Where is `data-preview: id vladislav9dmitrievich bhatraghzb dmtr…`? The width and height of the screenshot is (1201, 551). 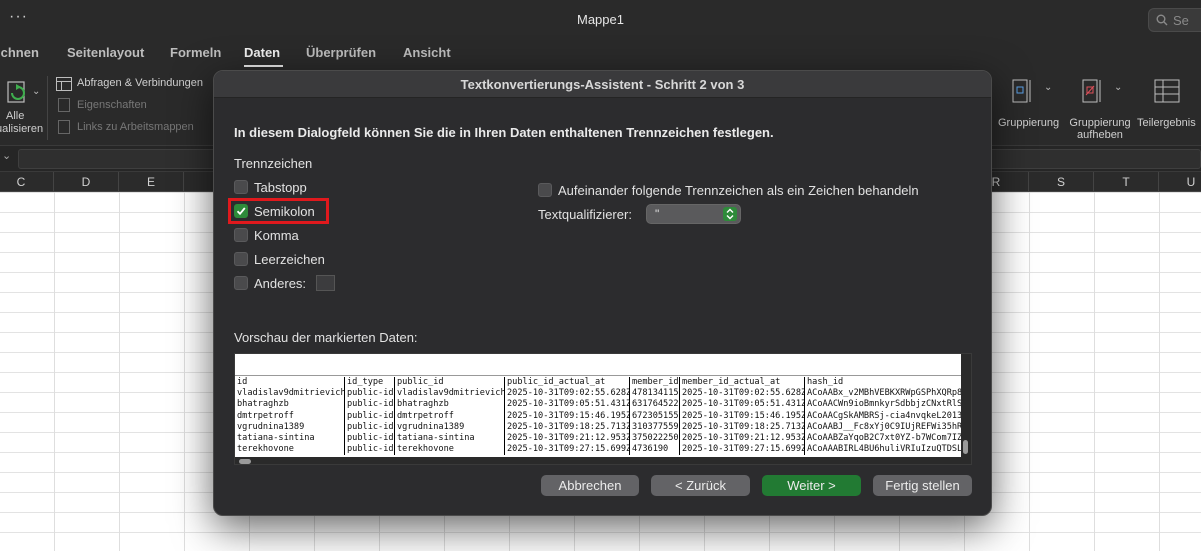
data-preview: id vladislav9dmitrievich bhatraghzb dmtr… is located at coordinates (603, 409).